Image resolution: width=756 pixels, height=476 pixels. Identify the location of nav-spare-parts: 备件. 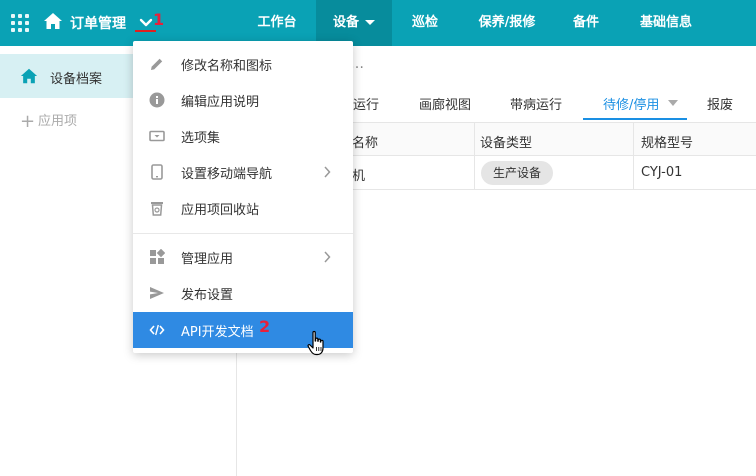
(586, 23).